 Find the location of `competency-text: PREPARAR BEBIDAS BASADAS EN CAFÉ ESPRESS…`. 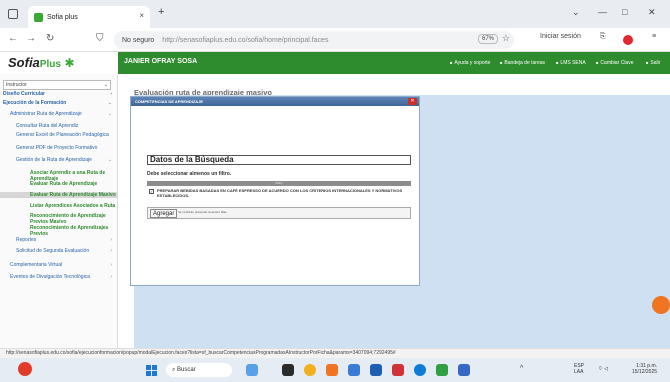

competency-text: PREPARAR BEBIDAS BASADAS EN CAFÉ ESPRESS… is located at coordinates (280, 193).